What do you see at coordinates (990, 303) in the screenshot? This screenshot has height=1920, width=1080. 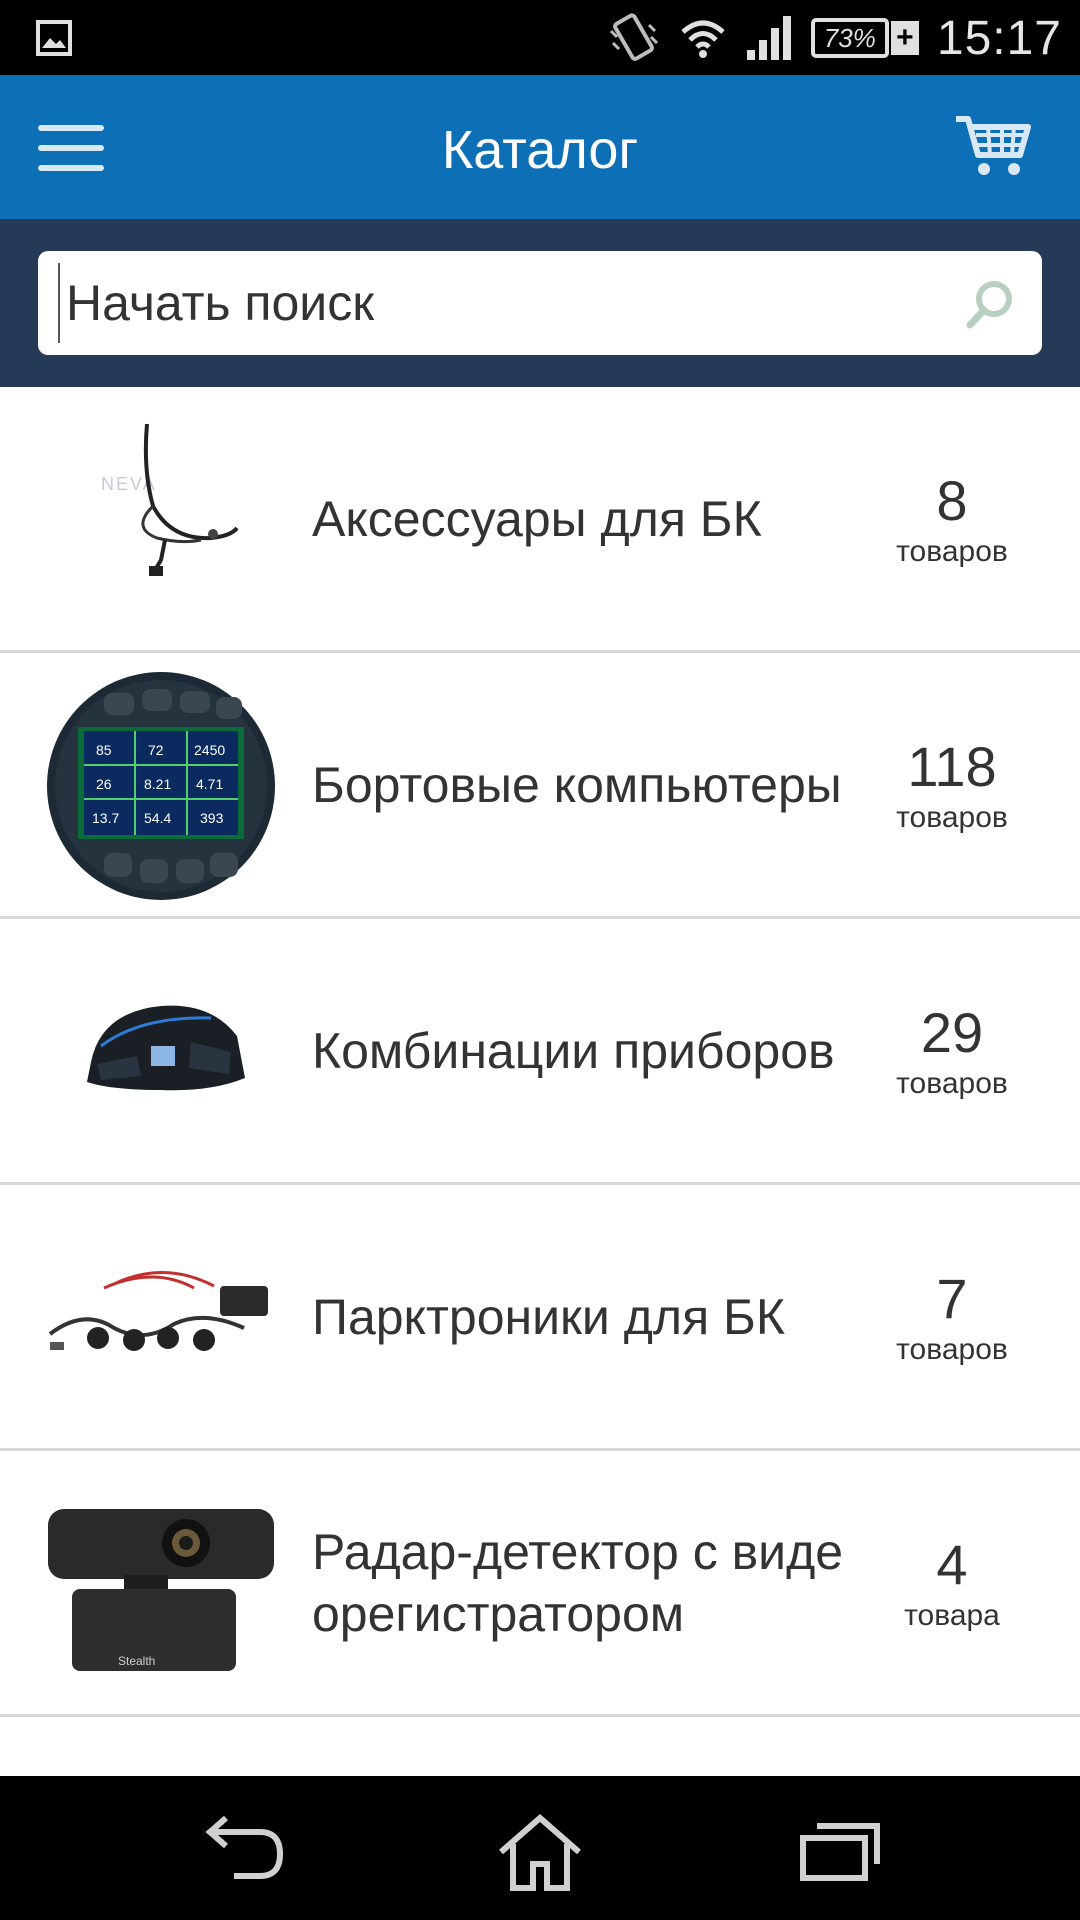 I see `search-icon` at bounding box center [990, 303].